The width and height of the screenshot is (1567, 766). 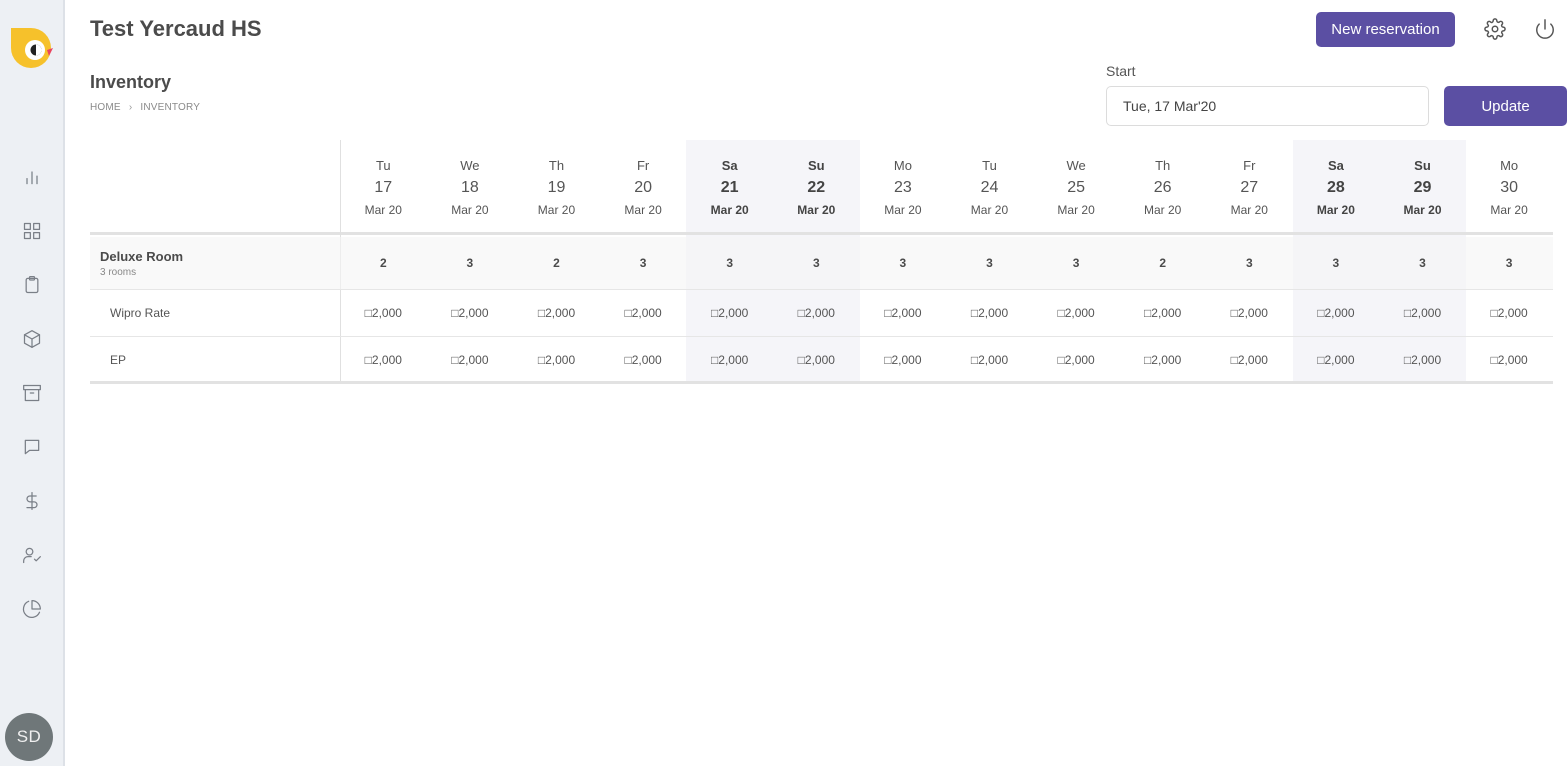 I want to click on date-dow: Sa, so click(x=1335, y=165).